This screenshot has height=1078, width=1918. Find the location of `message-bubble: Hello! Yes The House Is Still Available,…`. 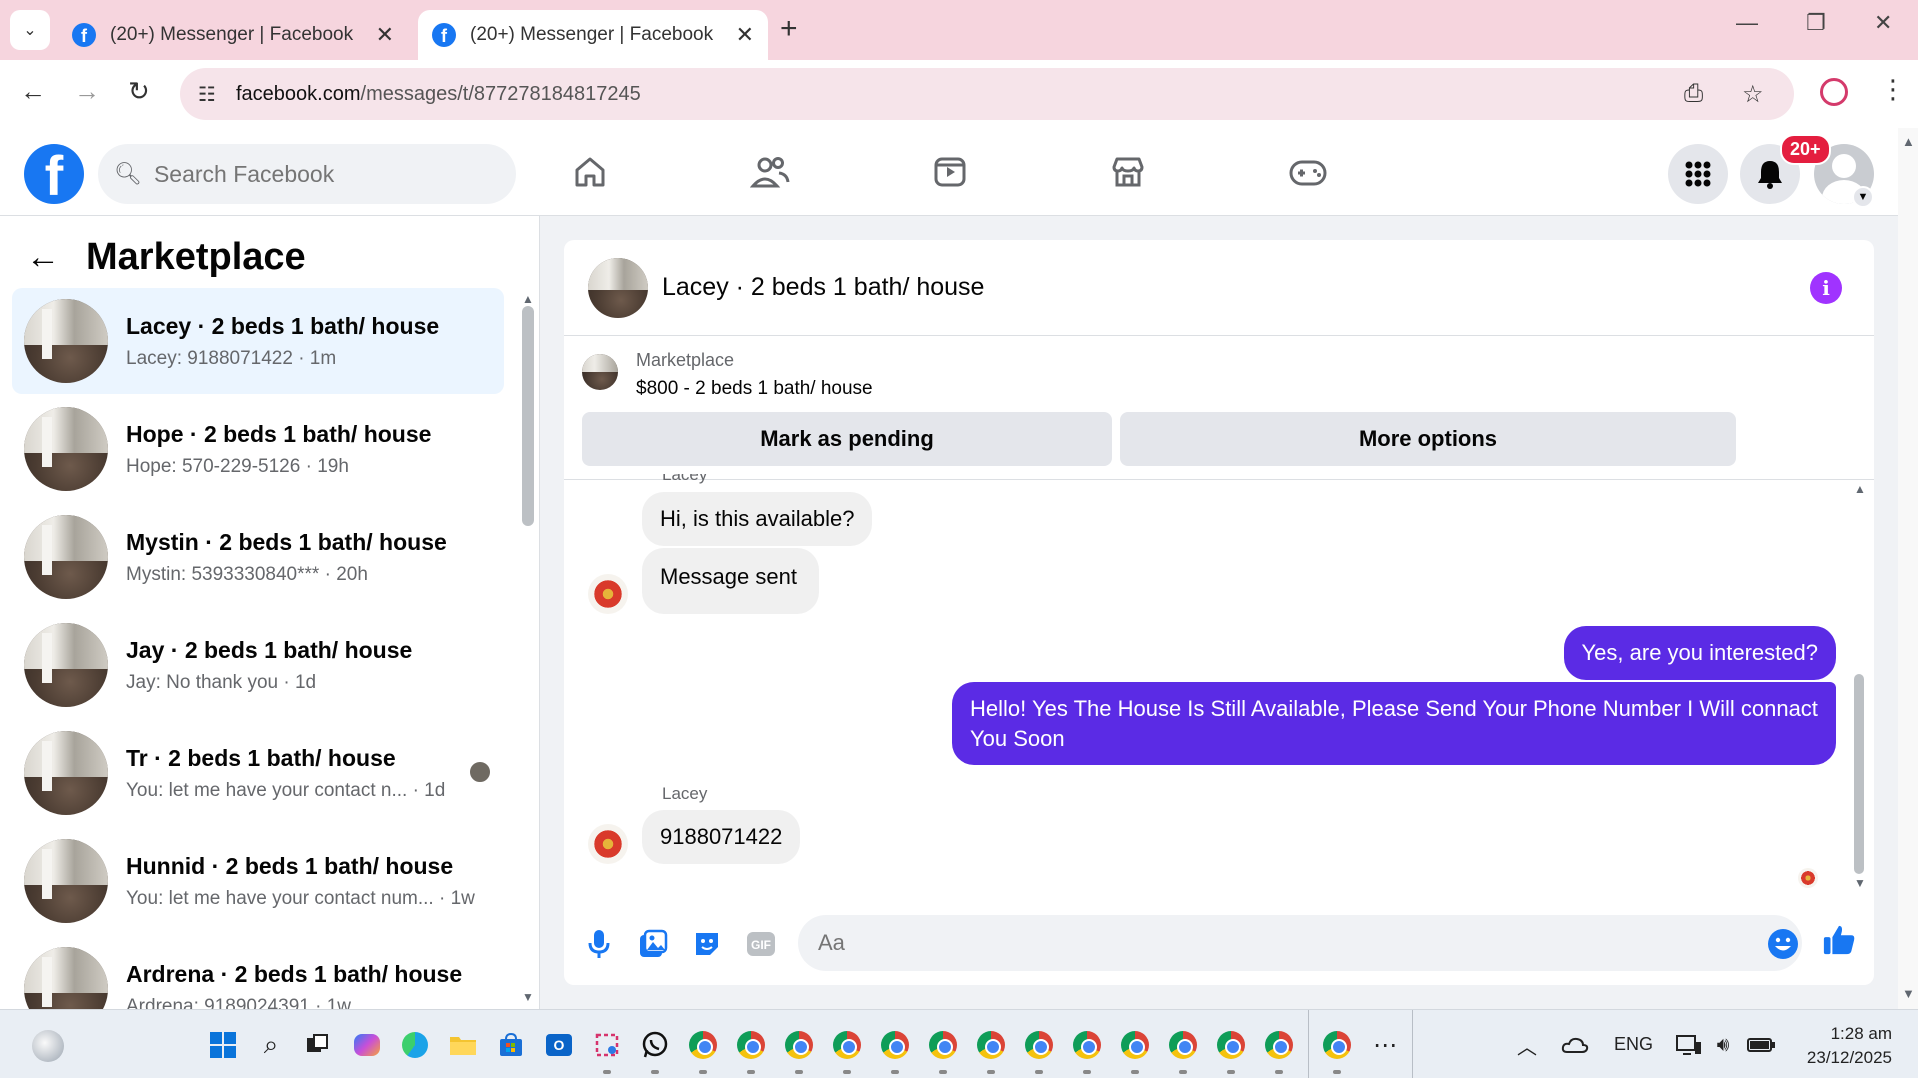

message-bubble: Hello! Yes The House Is Still Available,… is located at coordinates (1394, 724).